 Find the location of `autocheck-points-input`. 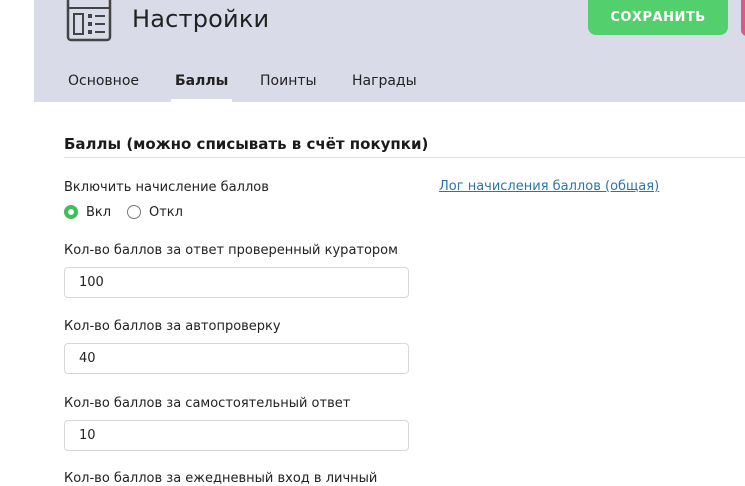

autocheck-points-input is located at coordinates (236, 358).